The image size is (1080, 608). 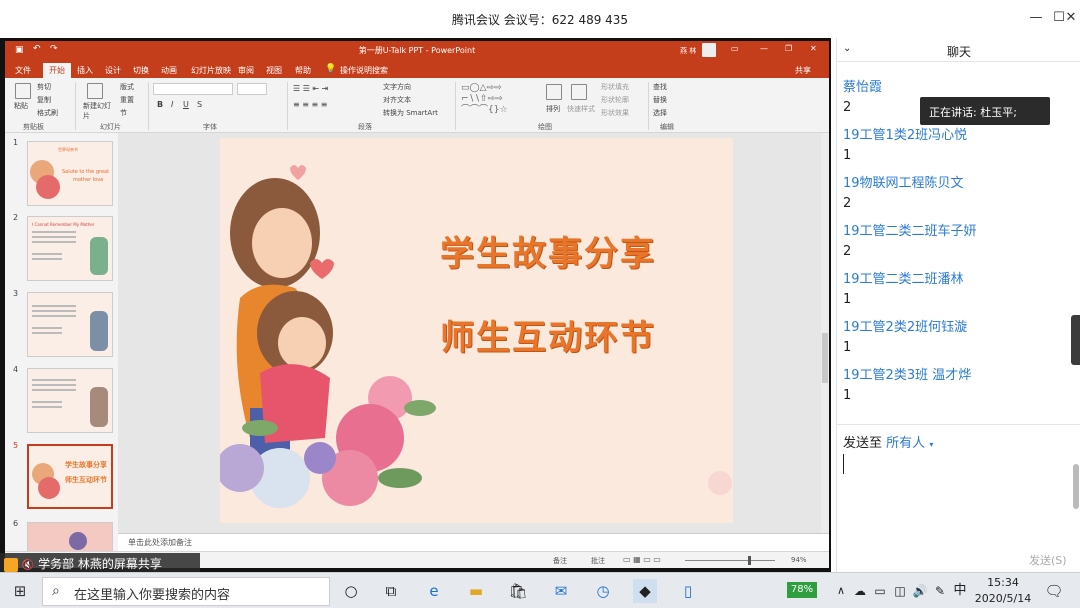 What do you see at coordinates (660, 100) in the screenshot?
I see `replace-button: 替换` at bounding box center [660, 100].